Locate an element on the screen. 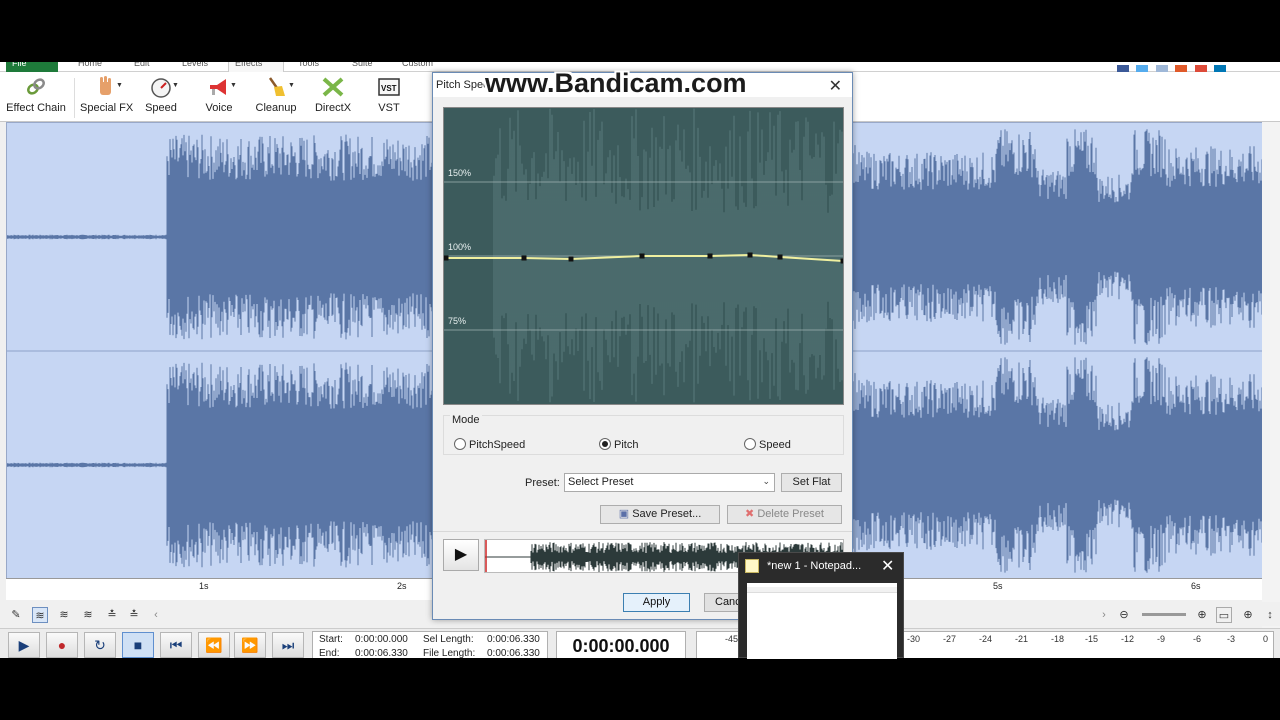 This screenshot has height=720, width=1280. apply-button: Apply is located at coordinates (656, 602).